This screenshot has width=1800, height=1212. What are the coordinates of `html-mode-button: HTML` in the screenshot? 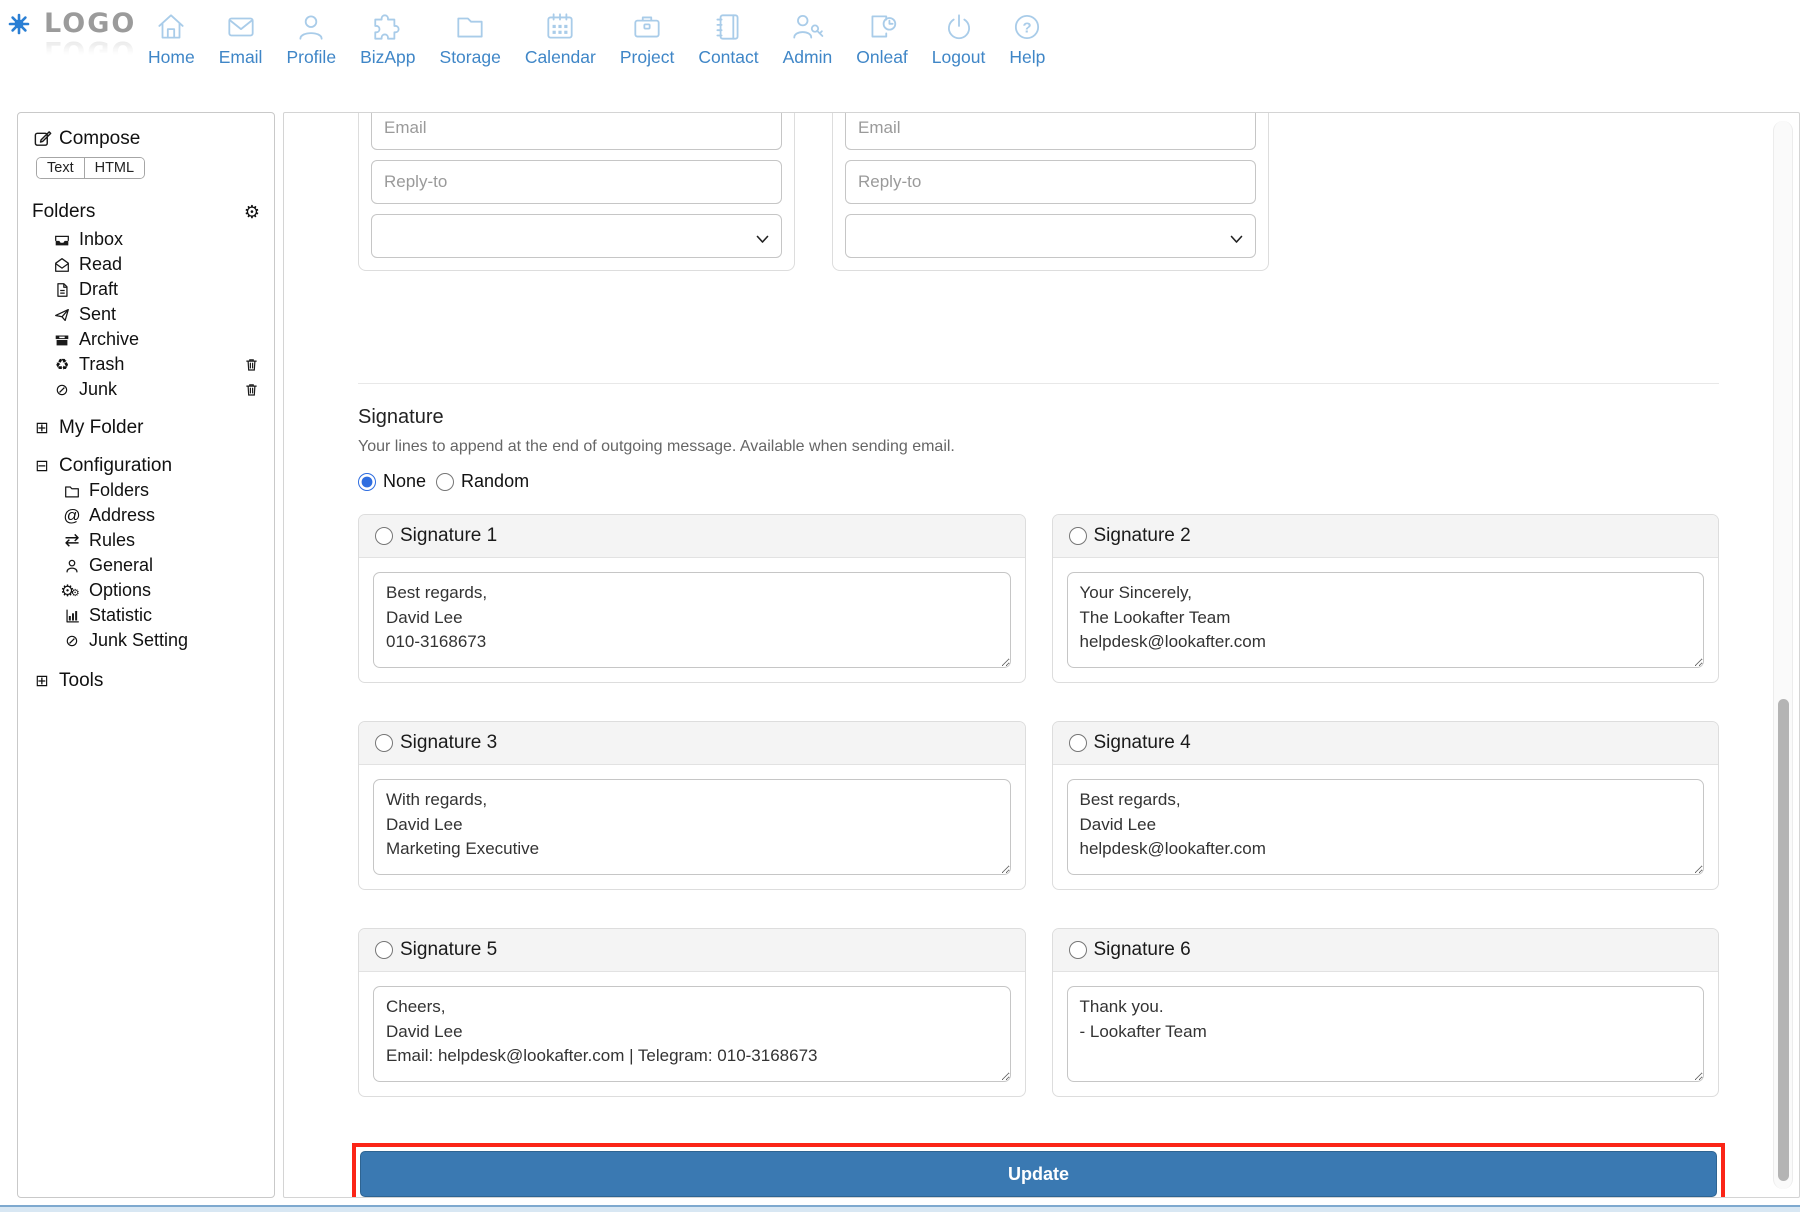 It's located at (114, 168).